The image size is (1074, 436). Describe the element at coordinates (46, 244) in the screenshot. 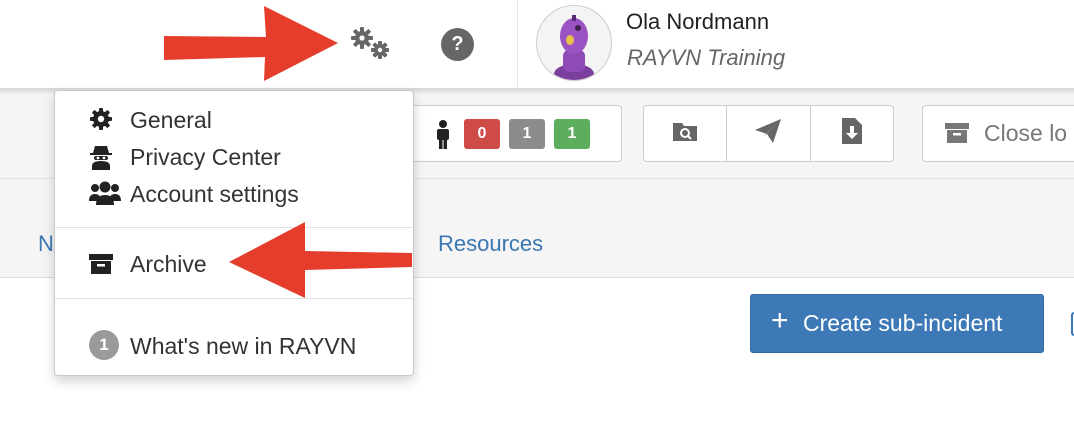

I see `tab-partial-left: N` at that location.